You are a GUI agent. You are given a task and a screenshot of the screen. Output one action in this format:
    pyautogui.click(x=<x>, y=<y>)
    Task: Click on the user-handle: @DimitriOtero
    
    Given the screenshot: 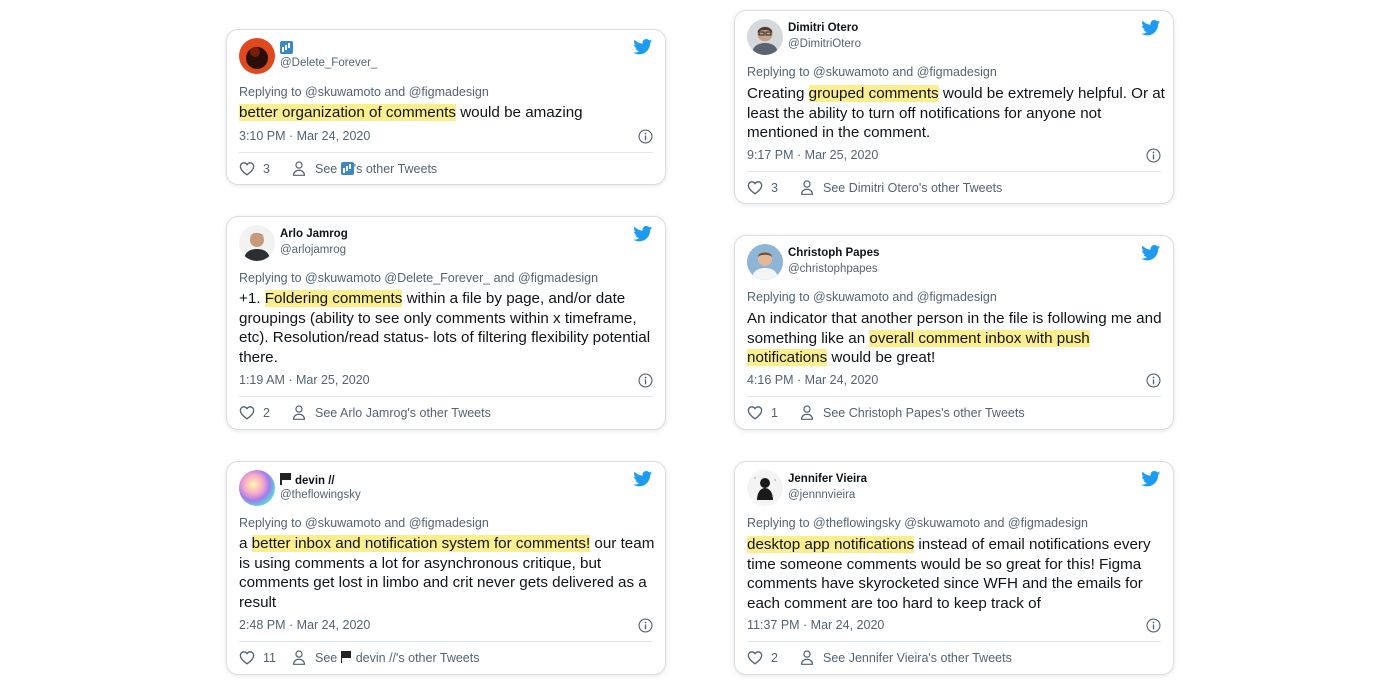 What is the action you would take?
    pyautogui.click(x=824, y=44)
    